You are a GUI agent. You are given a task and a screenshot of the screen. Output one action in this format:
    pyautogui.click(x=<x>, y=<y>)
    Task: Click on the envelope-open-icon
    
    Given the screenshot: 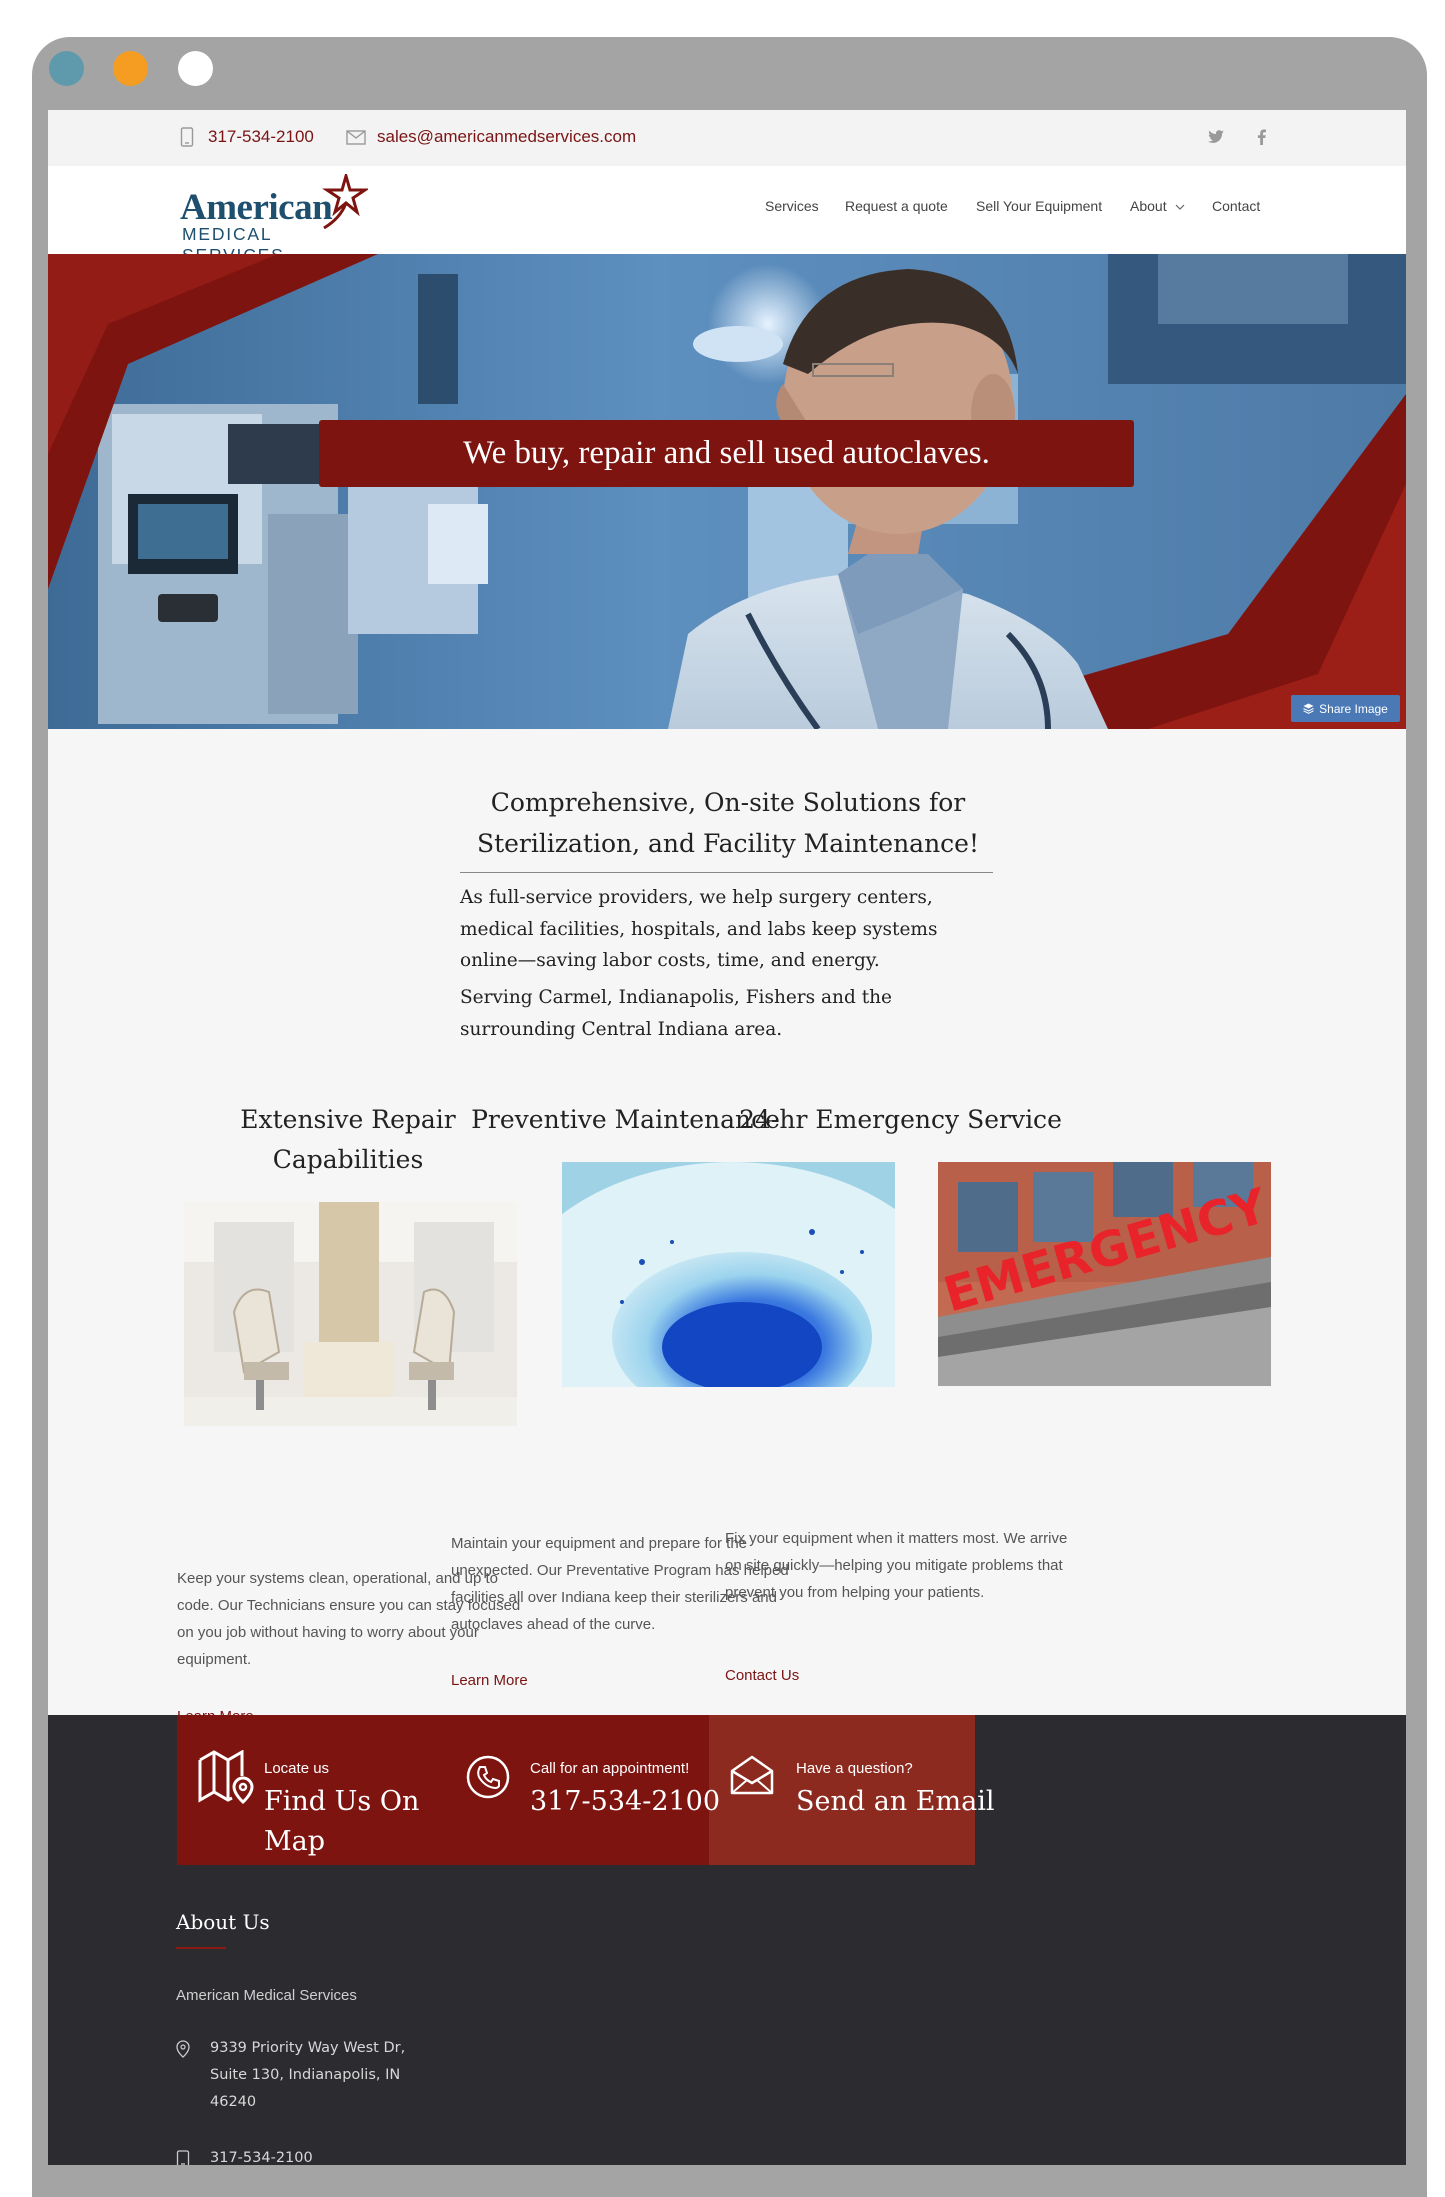 What is the action you would take?
    pyautogui.click(x=752, y=1777)
    